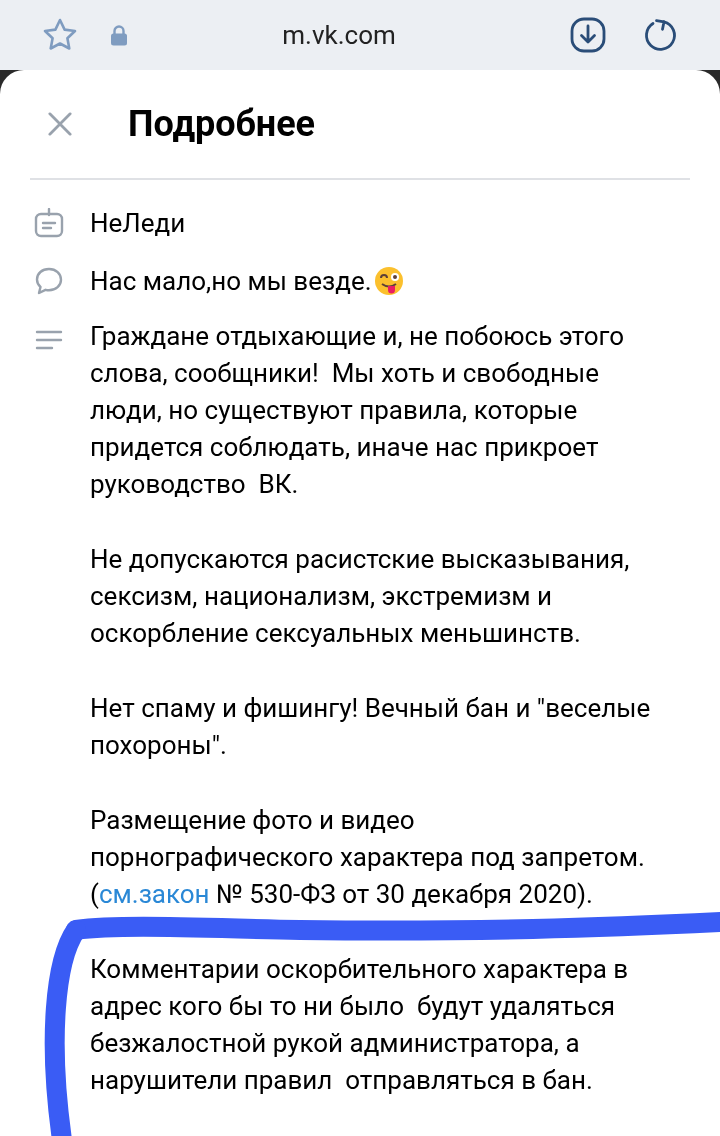 Image resolution: width=720 pixels, height=1136 pixels. I want to click on sheet-title: Подробнее, so click(222, 124).